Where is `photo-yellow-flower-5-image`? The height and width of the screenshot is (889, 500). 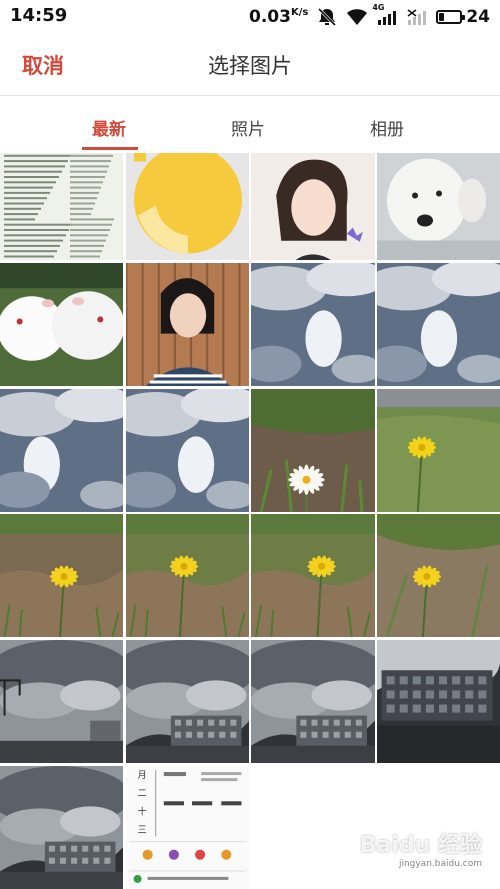 photo-yellow-flower-5-image is located at coordinates (438, 575).